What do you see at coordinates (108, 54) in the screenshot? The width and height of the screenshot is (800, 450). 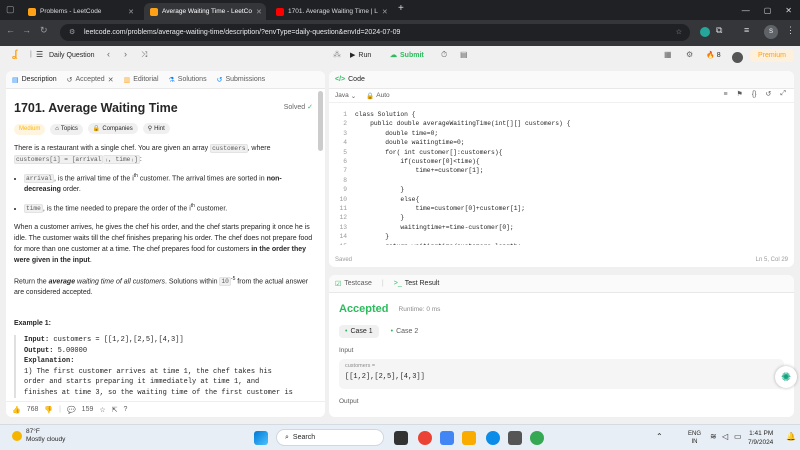 I see `prev-problem-icon: ‹` at bounding box center [108, 54].